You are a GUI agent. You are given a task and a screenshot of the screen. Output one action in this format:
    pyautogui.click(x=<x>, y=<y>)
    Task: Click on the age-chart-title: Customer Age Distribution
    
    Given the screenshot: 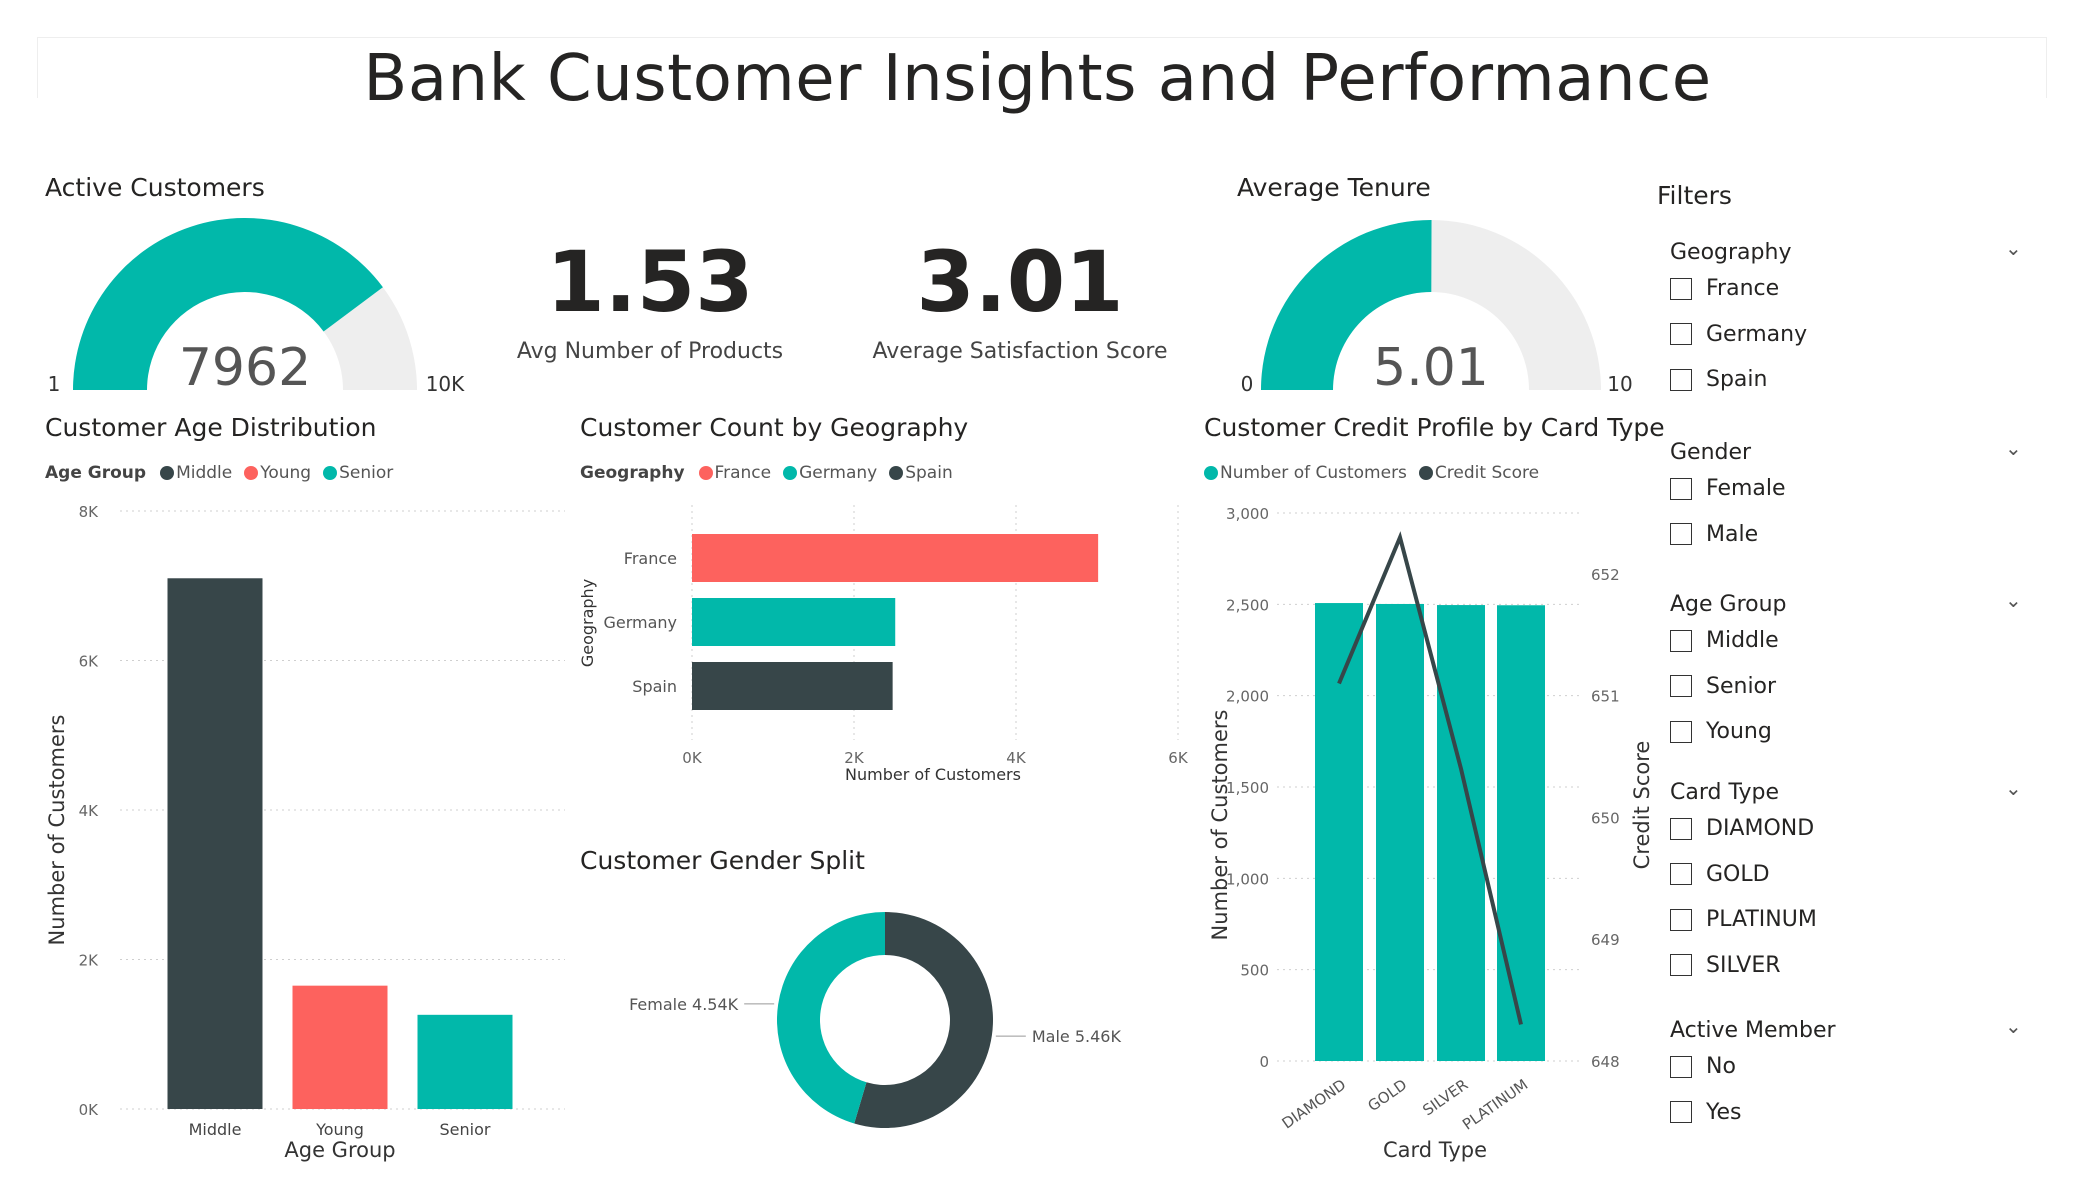 What is the action you would take?
    pyautogui.click(x=211, y=427)
    